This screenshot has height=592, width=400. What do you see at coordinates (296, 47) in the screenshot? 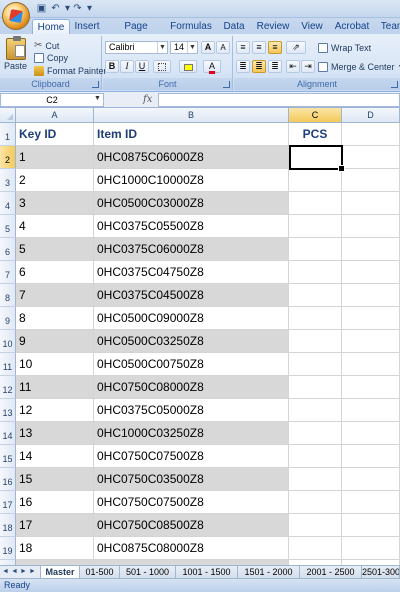
I see `orientation-button: ⇗` at bounding box center [296, 47].